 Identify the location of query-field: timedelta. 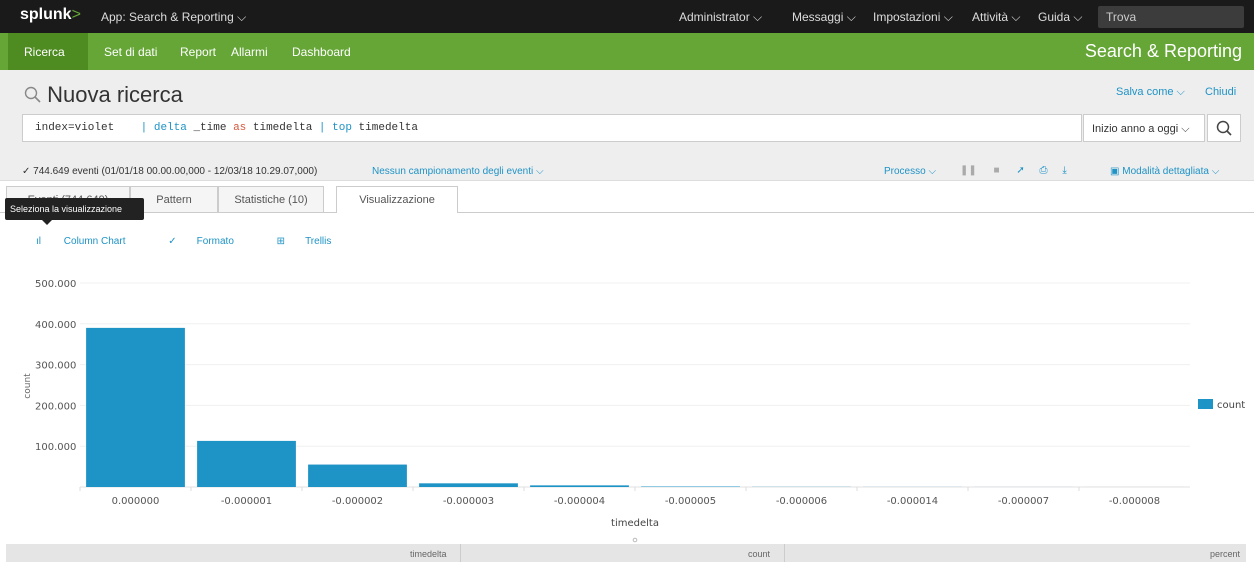
(282, 128).